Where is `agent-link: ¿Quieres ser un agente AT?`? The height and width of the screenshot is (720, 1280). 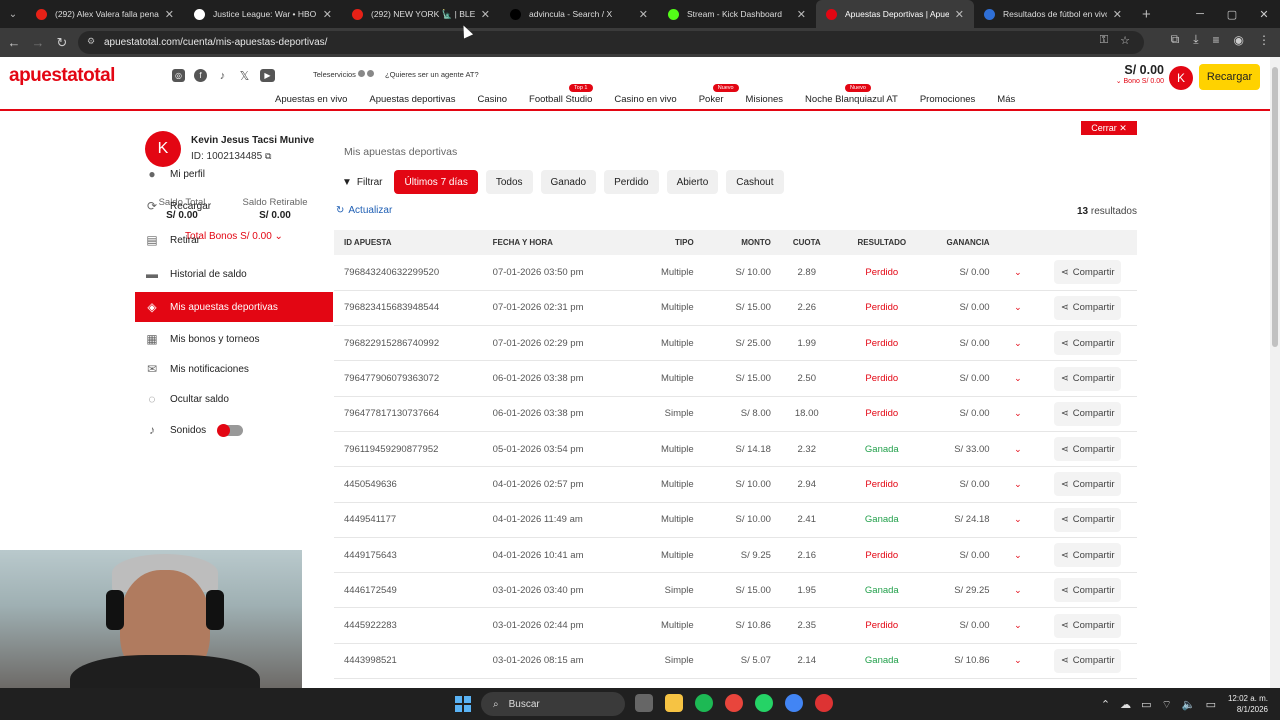
agent-link: ¿Quieres ser un agente AT? is located at coordinates (432, 74).